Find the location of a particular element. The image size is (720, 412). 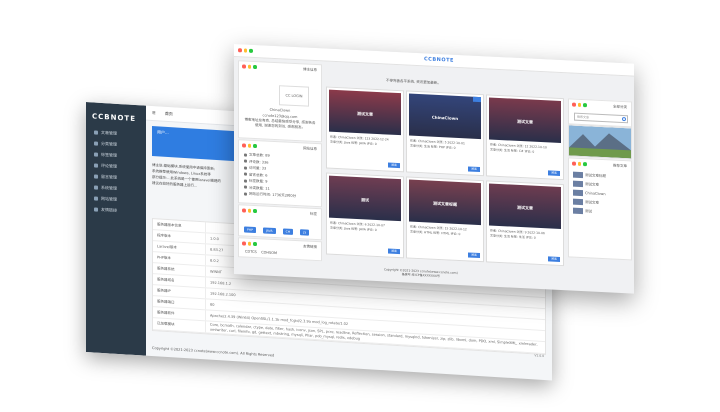

post-image: 测试 is located at coordinates (365, 198).